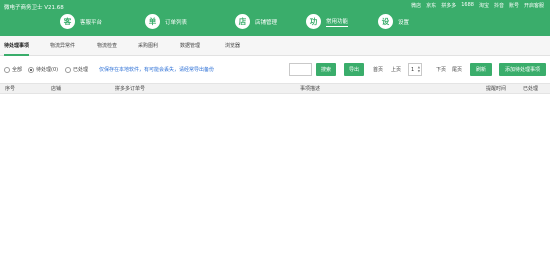 Image resolution: width=550 pixels, height=272 pixels. What do you see at coordinates (17, 70) in the screenshot?
I see `radio-label: 全部` at bounding box center [17, 70].